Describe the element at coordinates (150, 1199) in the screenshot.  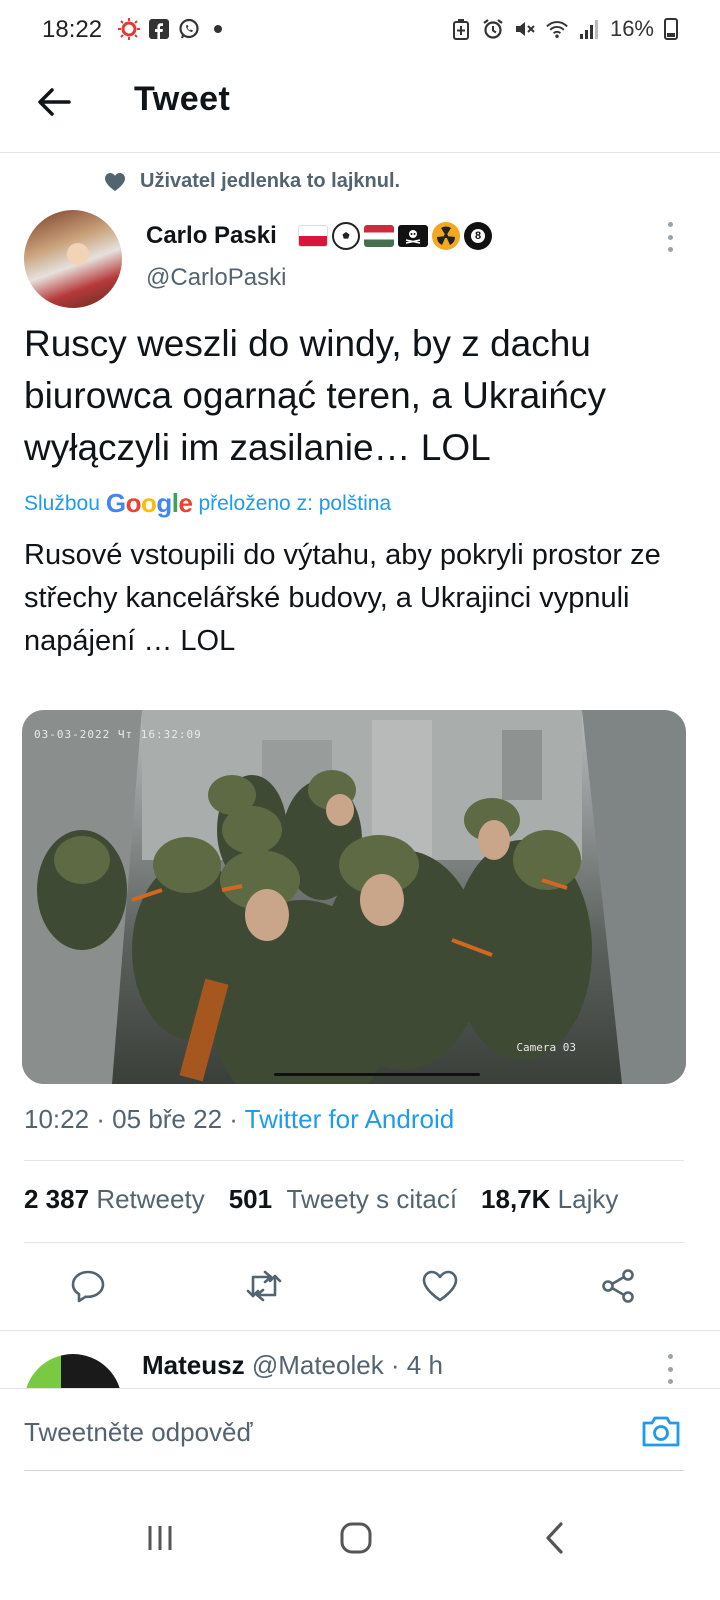
I see `retweets-label: Retweety` at that location.